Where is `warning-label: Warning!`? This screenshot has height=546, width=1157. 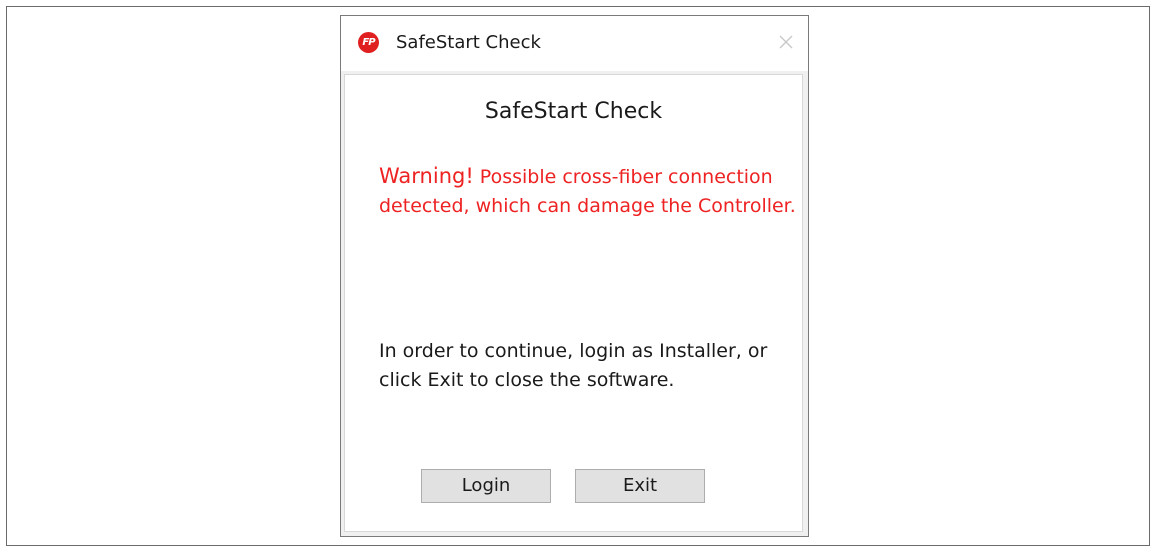
warning-label: Warning! is located at coordinates (426, 176).